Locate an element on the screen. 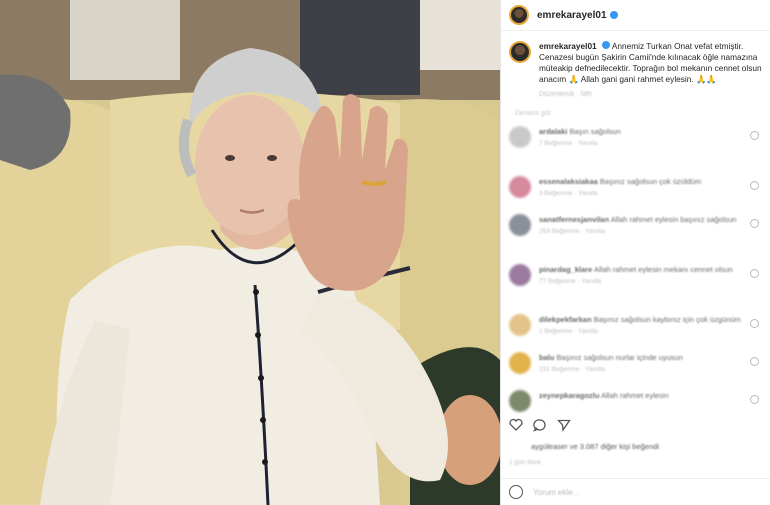 The height and width of the screenshot is (505, 770). share-icon is located at coordinates (564, 425).